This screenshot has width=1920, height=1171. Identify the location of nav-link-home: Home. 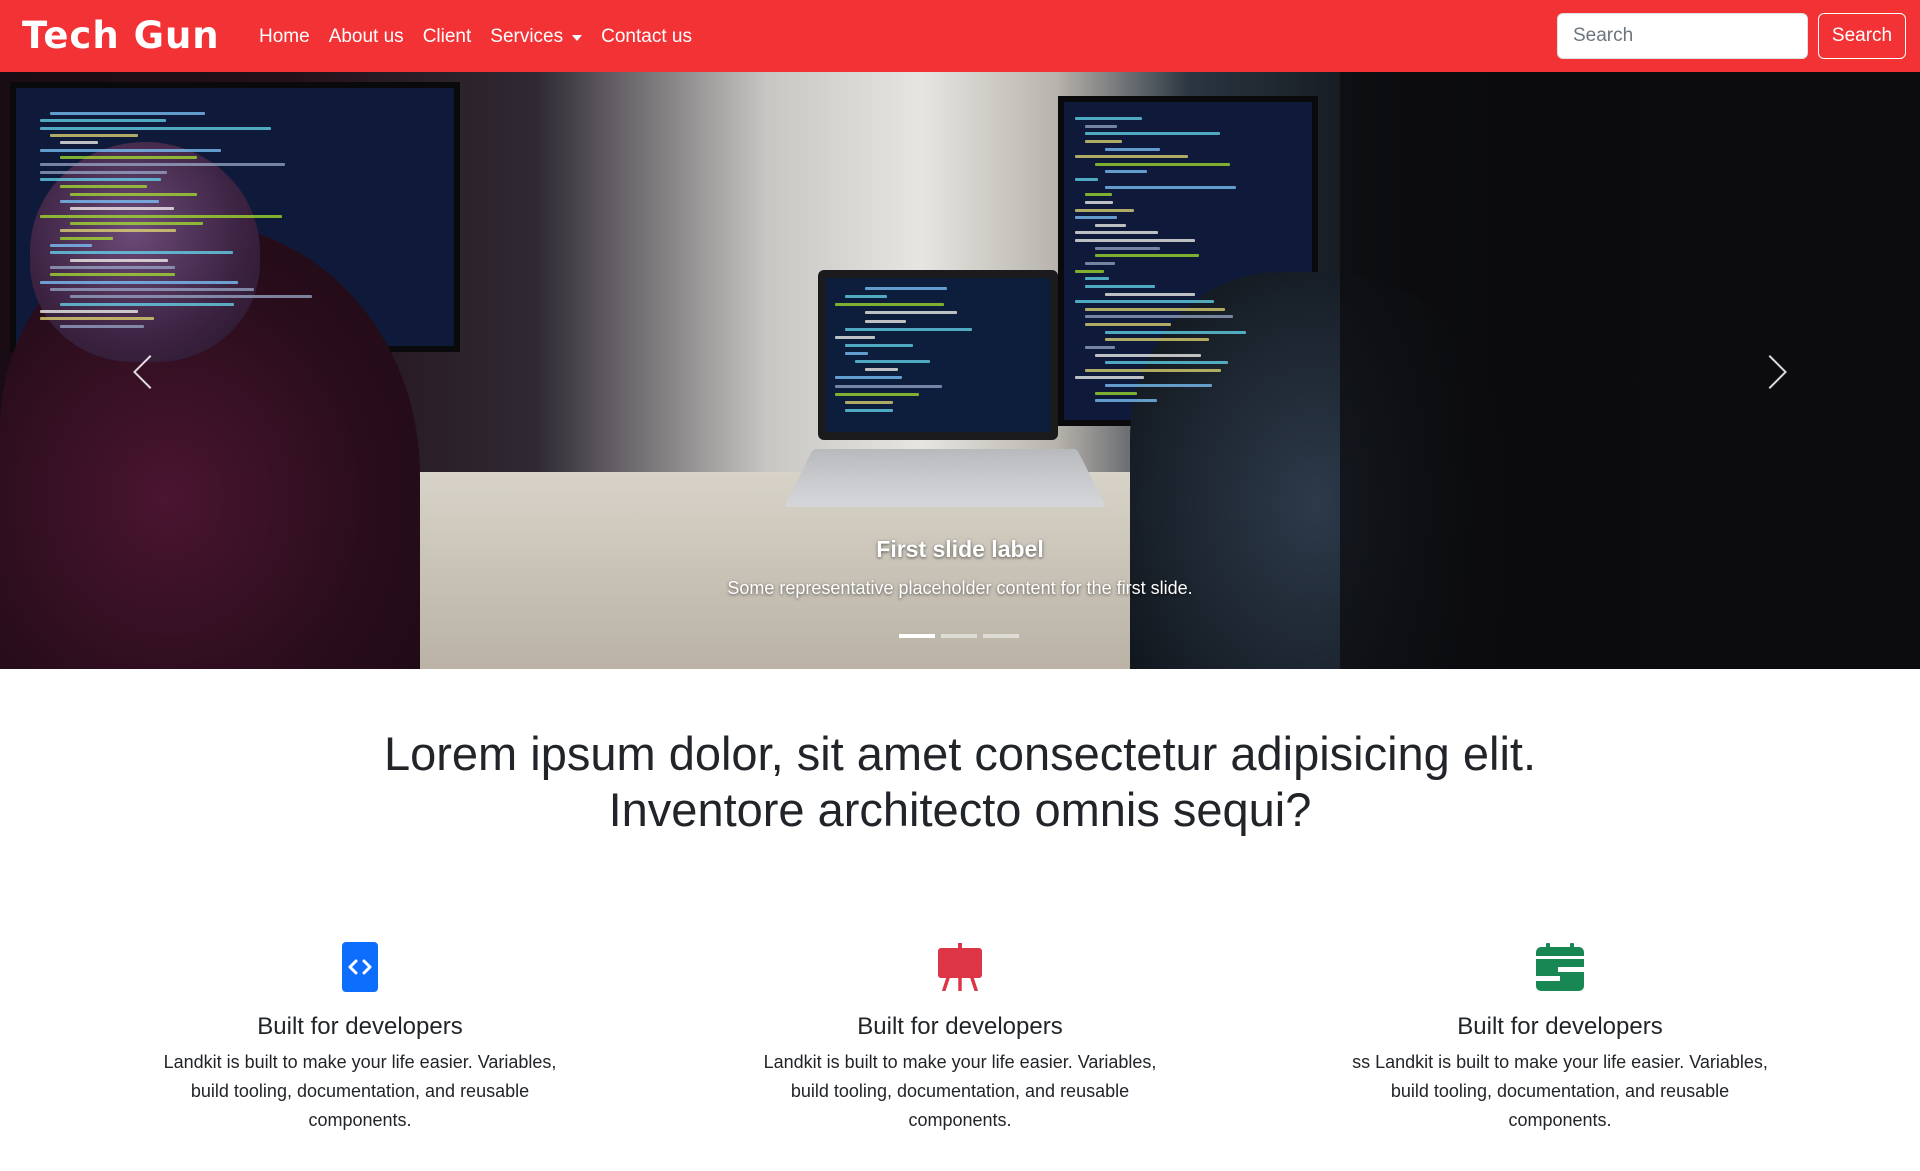
(284, 37).